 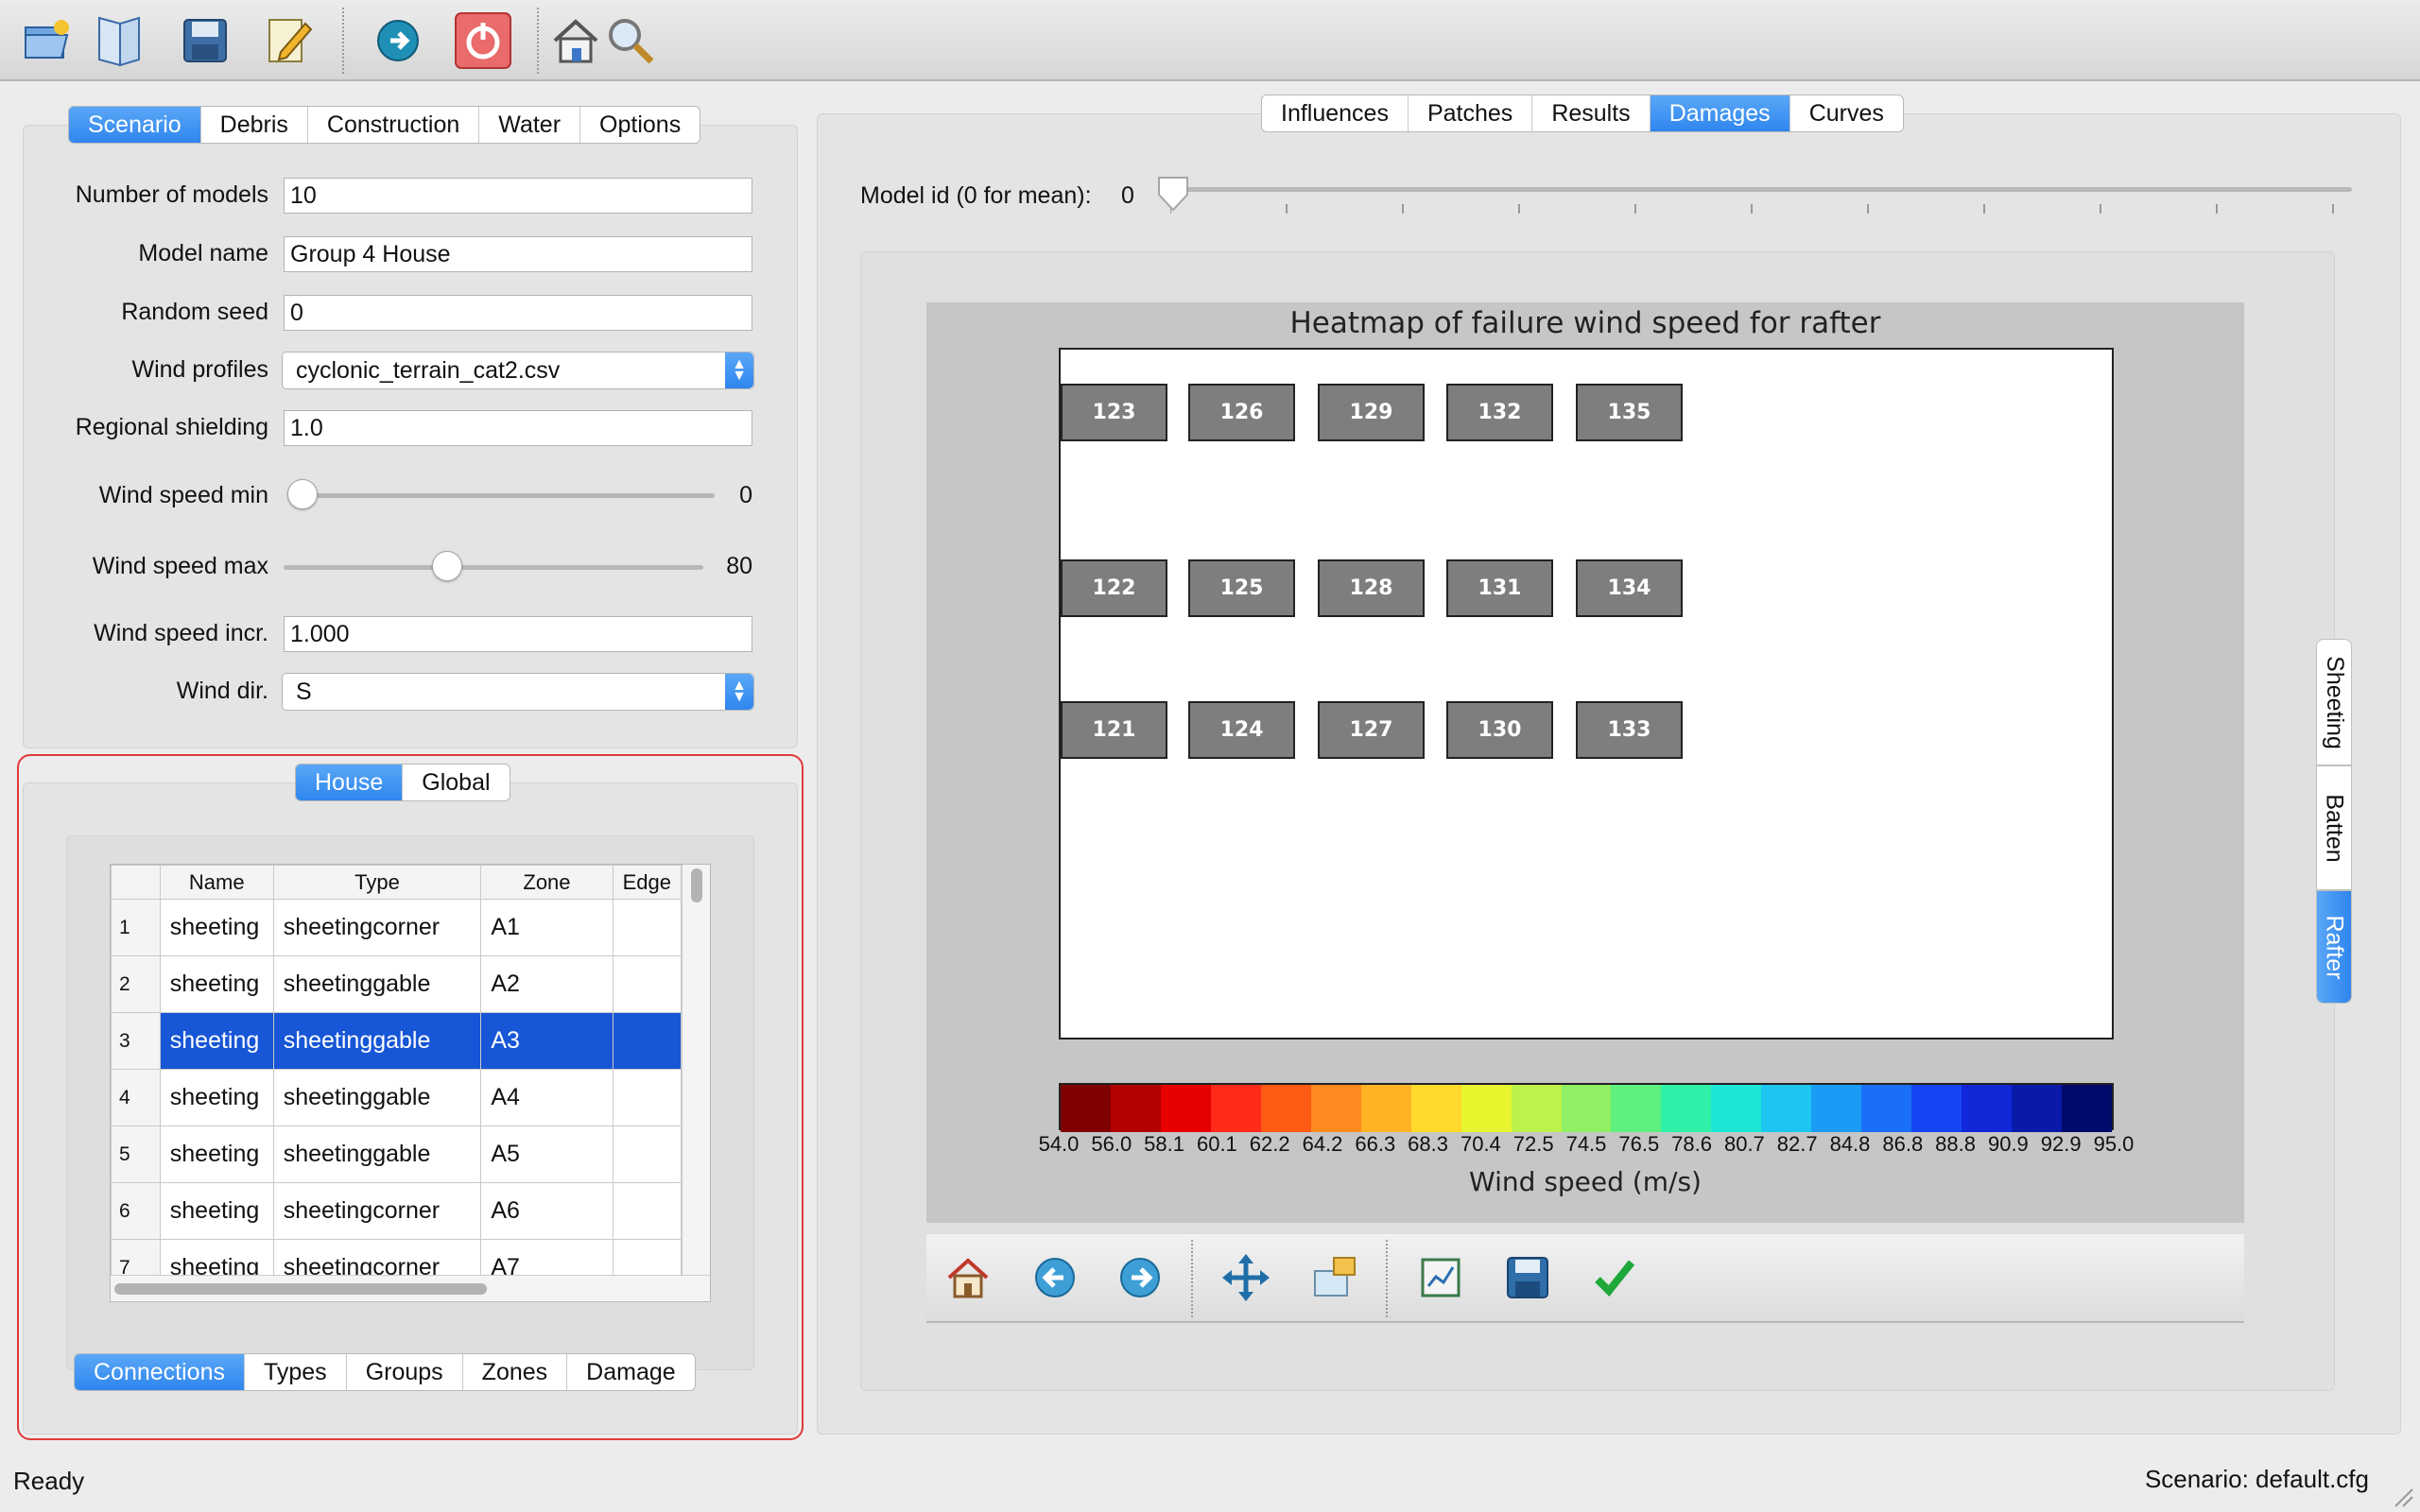 I want to click on wind-speed-min-value: 0, so click(x=745, y=495).